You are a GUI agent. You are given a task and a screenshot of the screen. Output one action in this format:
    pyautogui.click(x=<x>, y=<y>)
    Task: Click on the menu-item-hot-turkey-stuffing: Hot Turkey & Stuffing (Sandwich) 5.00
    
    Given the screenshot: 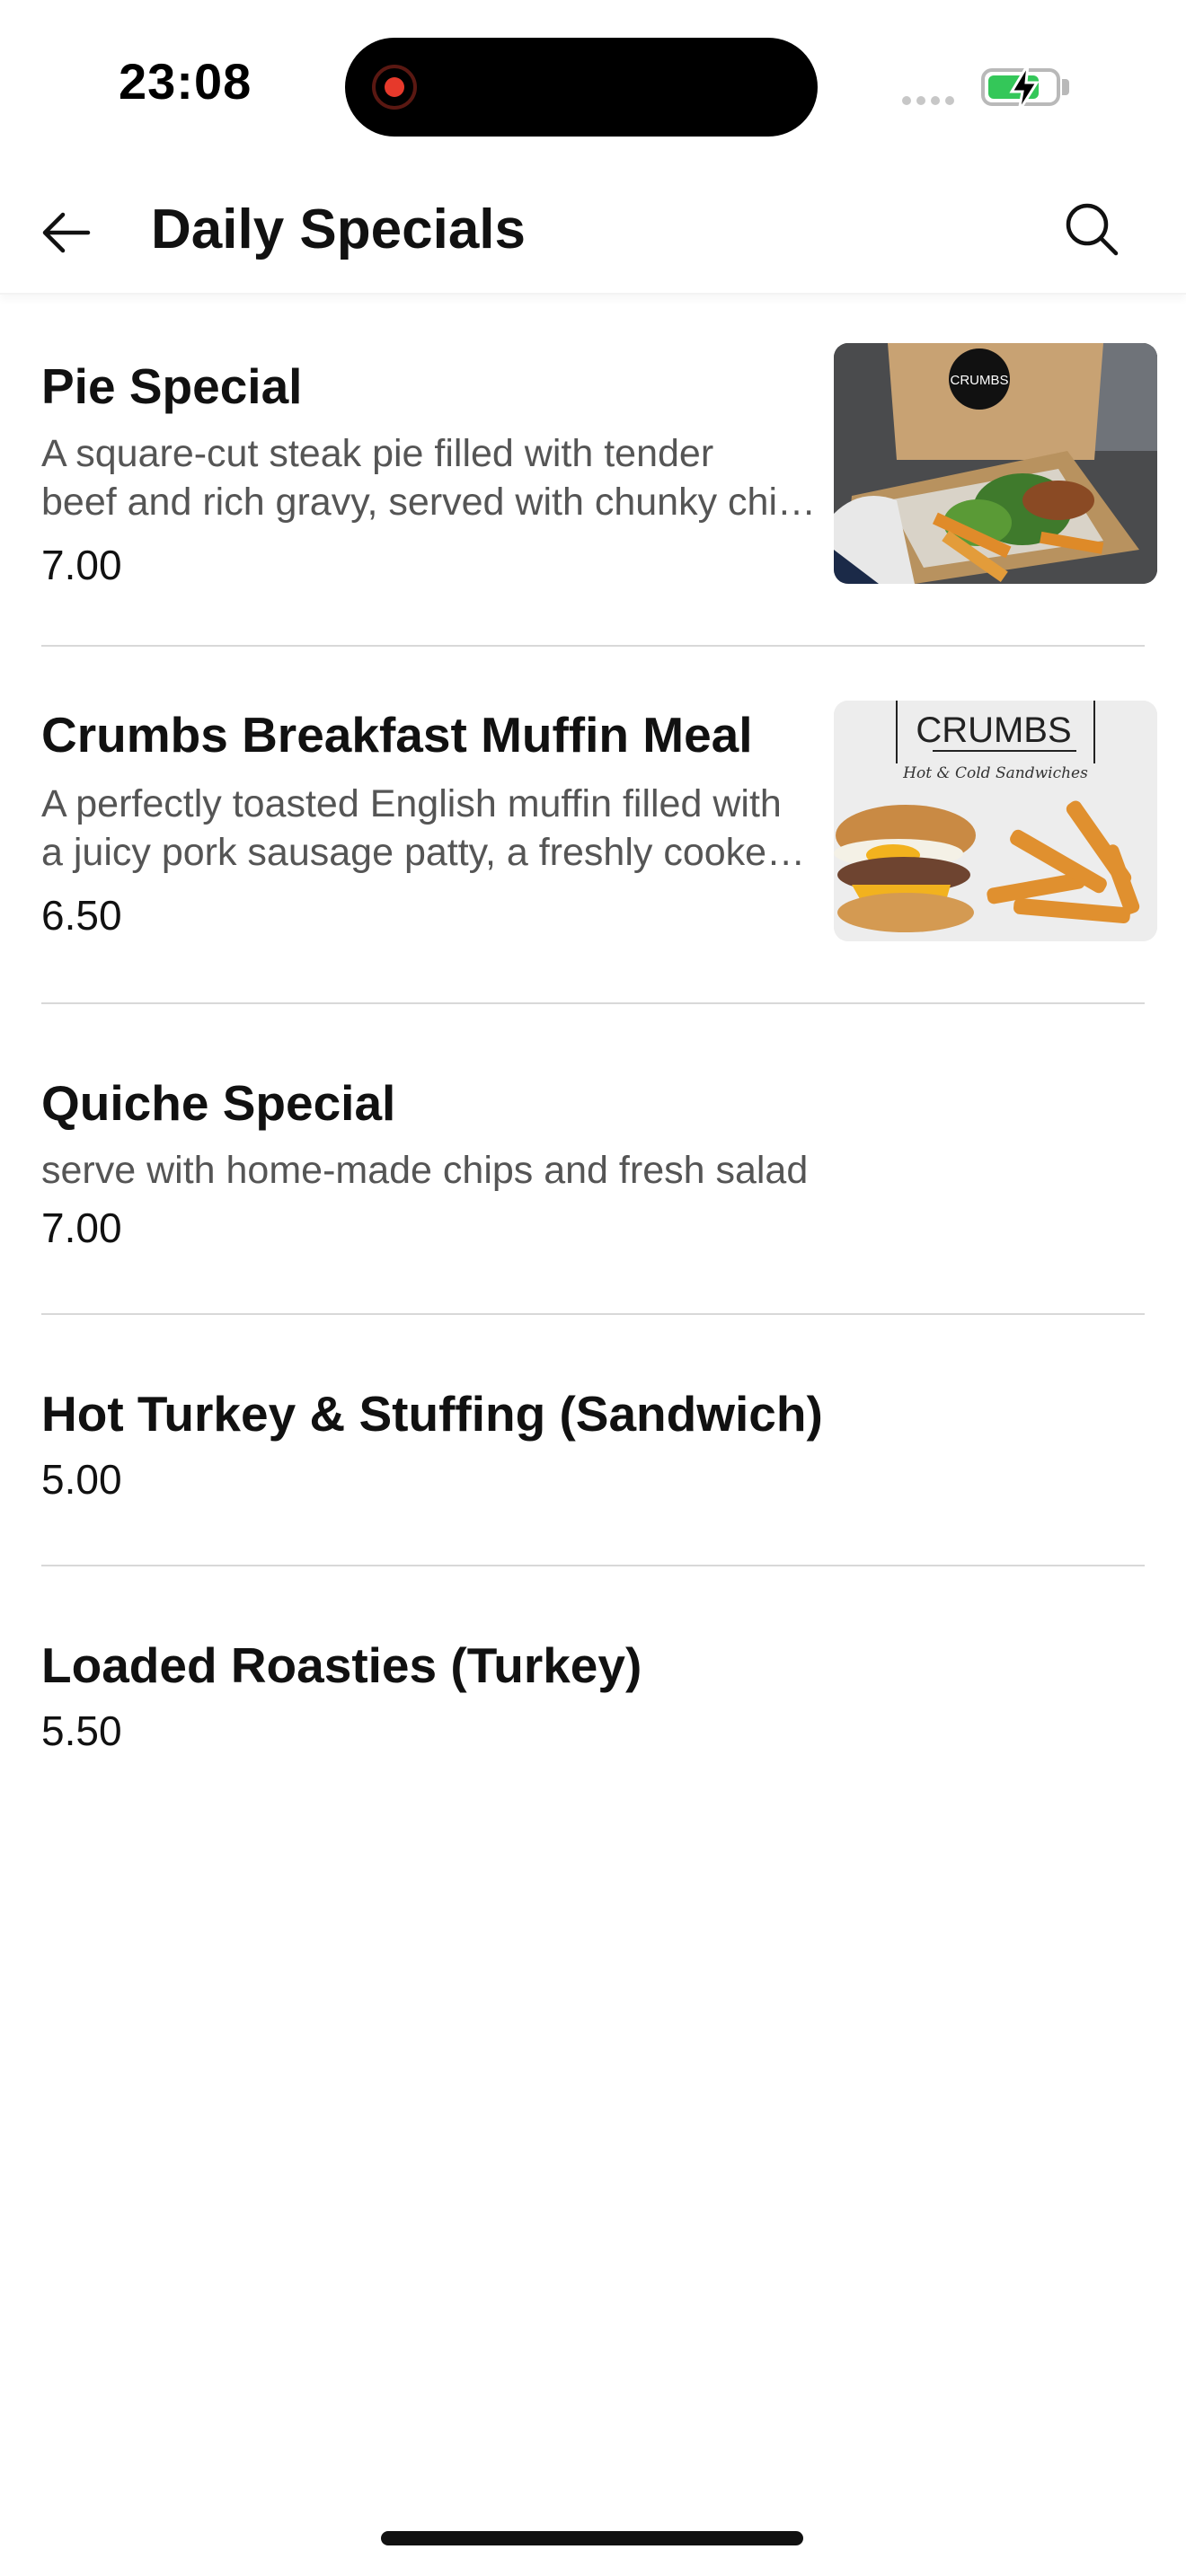 What is the action you would take?
    pyautogui.click(x=593, y=1440)
    